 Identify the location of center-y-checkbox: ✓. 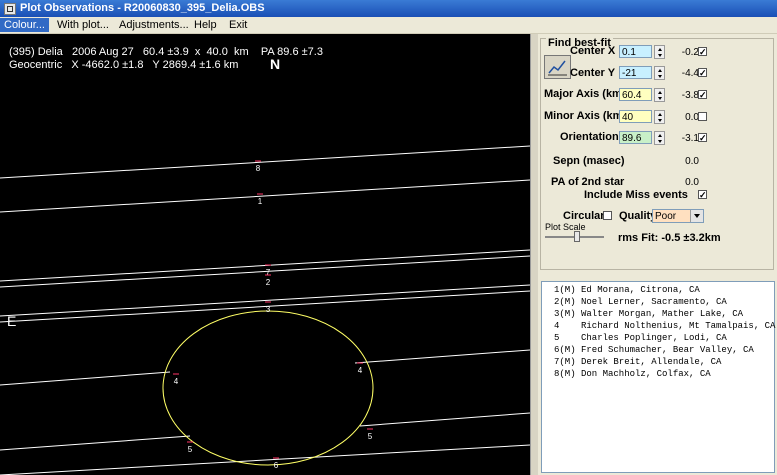
(702, 73).